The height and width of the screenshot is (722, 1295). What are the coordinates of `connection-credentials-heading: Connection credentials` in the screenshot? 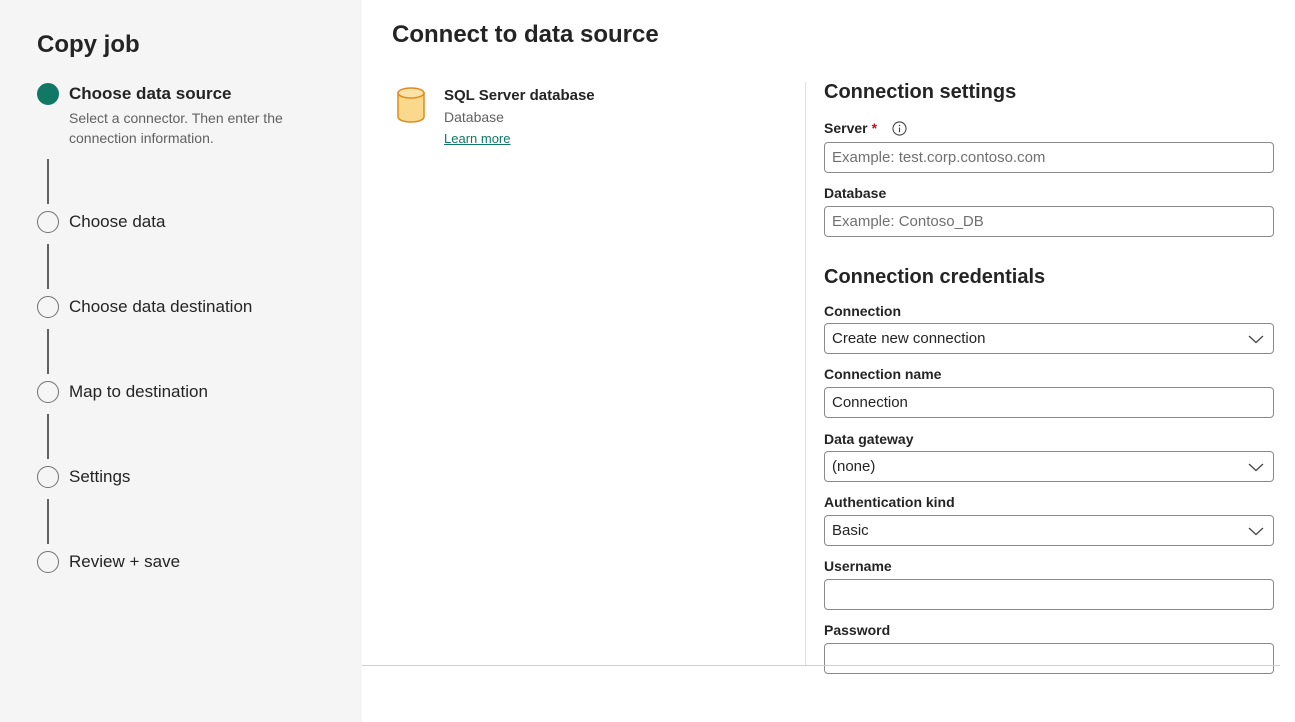 It's located at (935, 277).